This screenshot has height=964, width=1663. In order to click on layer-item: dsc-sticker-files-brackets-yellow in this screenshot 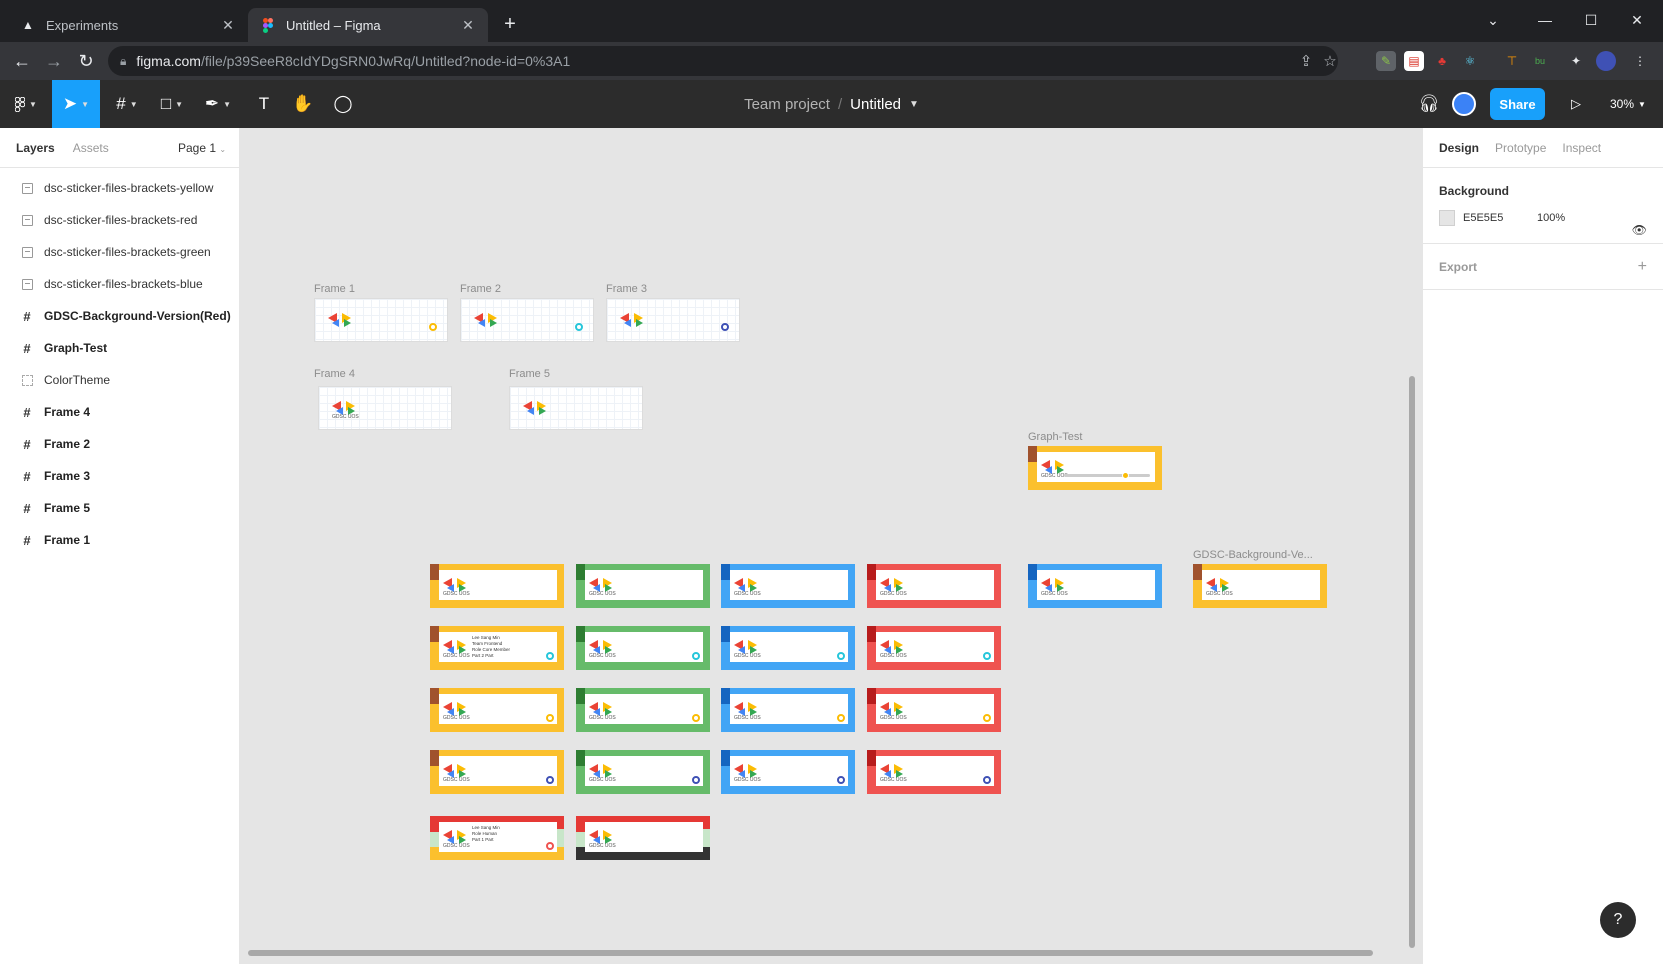, I will do `click(119, 188)`.